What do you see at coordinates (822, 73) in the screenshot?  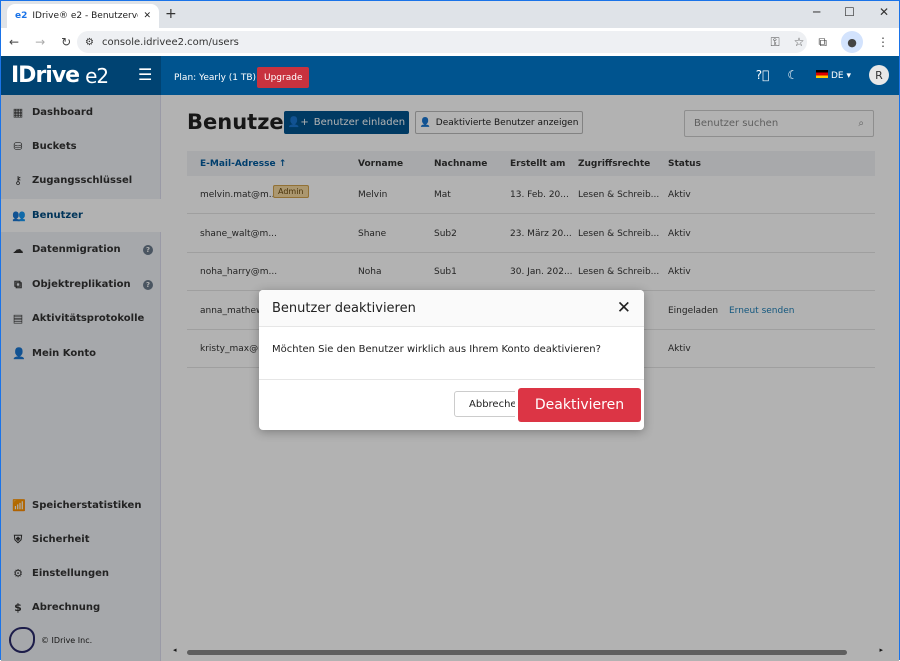 I see `flag-de-icon` at bounding box center [822, 73].